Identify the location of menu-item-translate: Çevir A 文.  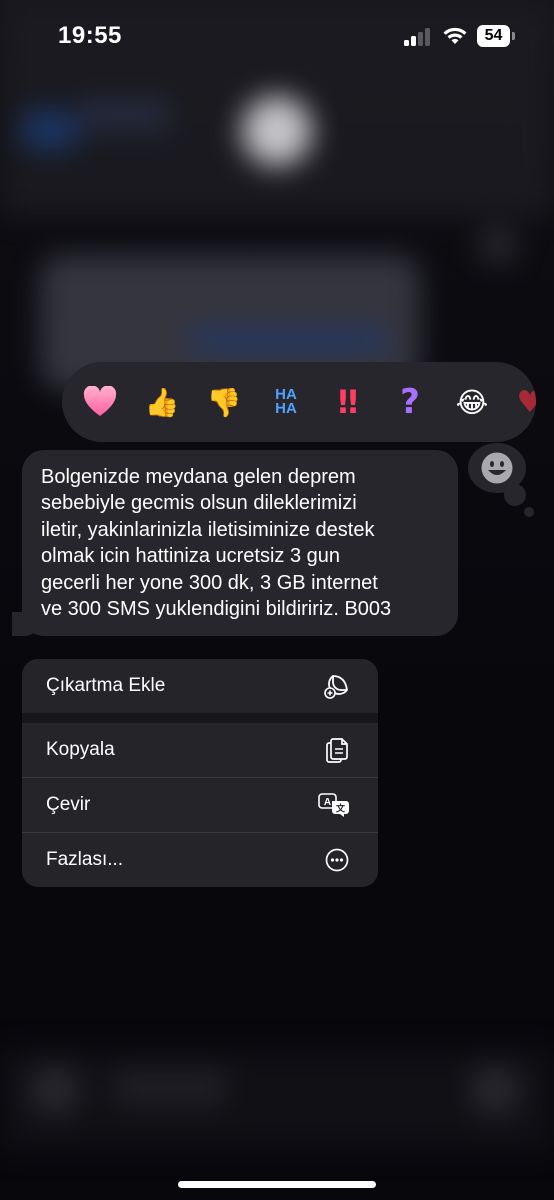
(200, 805).